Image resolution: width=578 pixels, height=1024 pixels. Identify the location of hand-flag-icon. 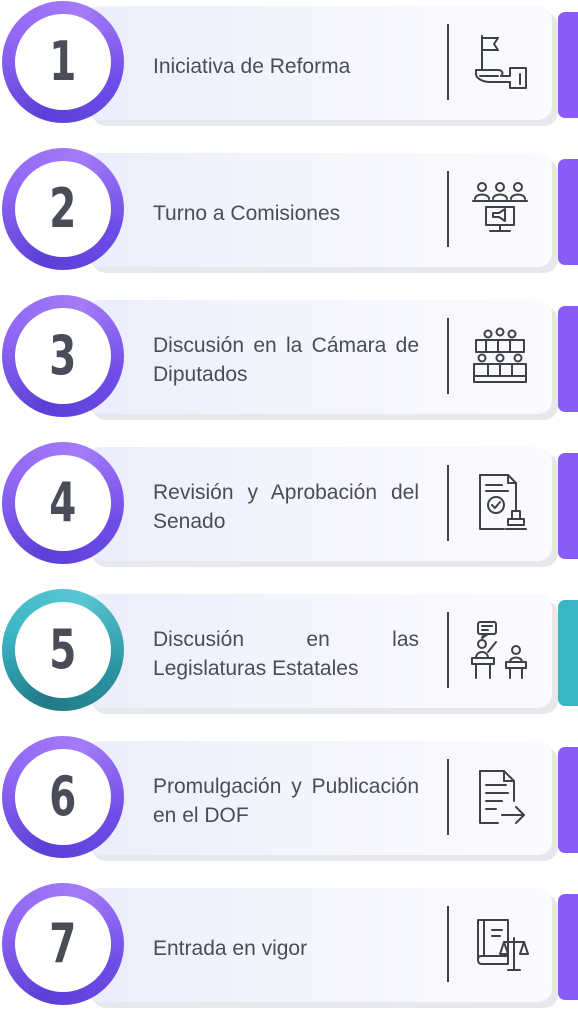
(500, 62).